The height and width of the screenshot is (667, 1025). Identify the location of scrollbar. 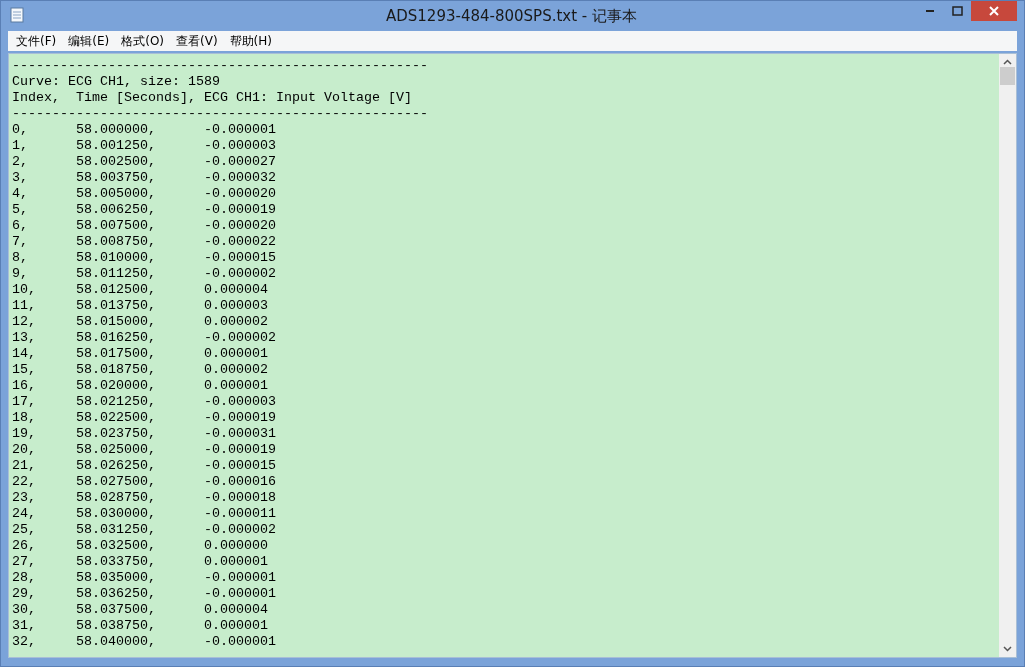
(1007, 355).